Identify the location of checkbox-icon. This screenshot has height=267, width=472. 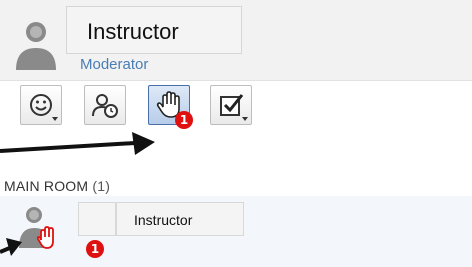
(232, 105).